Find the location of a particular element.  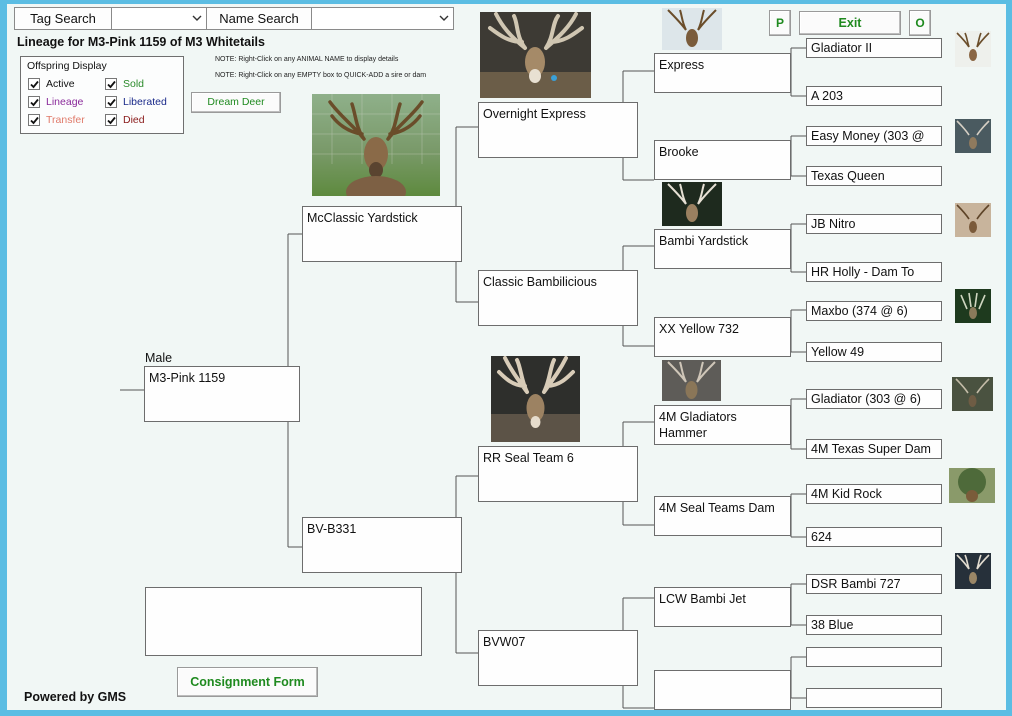

sire-box: McClassic Yardstick is located at coordinates (382, 234).